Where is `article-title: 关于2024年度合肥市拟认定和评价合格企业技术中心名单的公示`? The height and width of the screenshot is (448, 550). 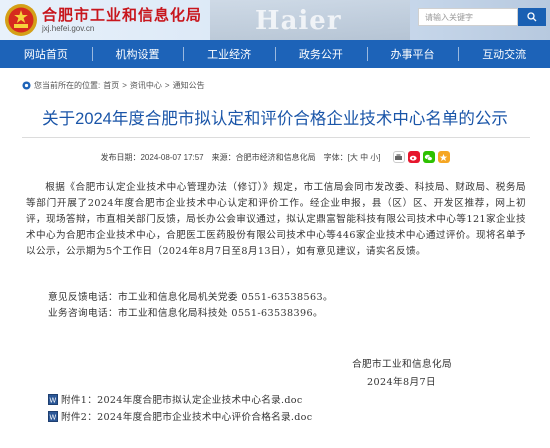 article-title: 关于2024年度合肥市拟认定和评价合格企业技术中心名单的公示 is located at coordinates (275, 119).